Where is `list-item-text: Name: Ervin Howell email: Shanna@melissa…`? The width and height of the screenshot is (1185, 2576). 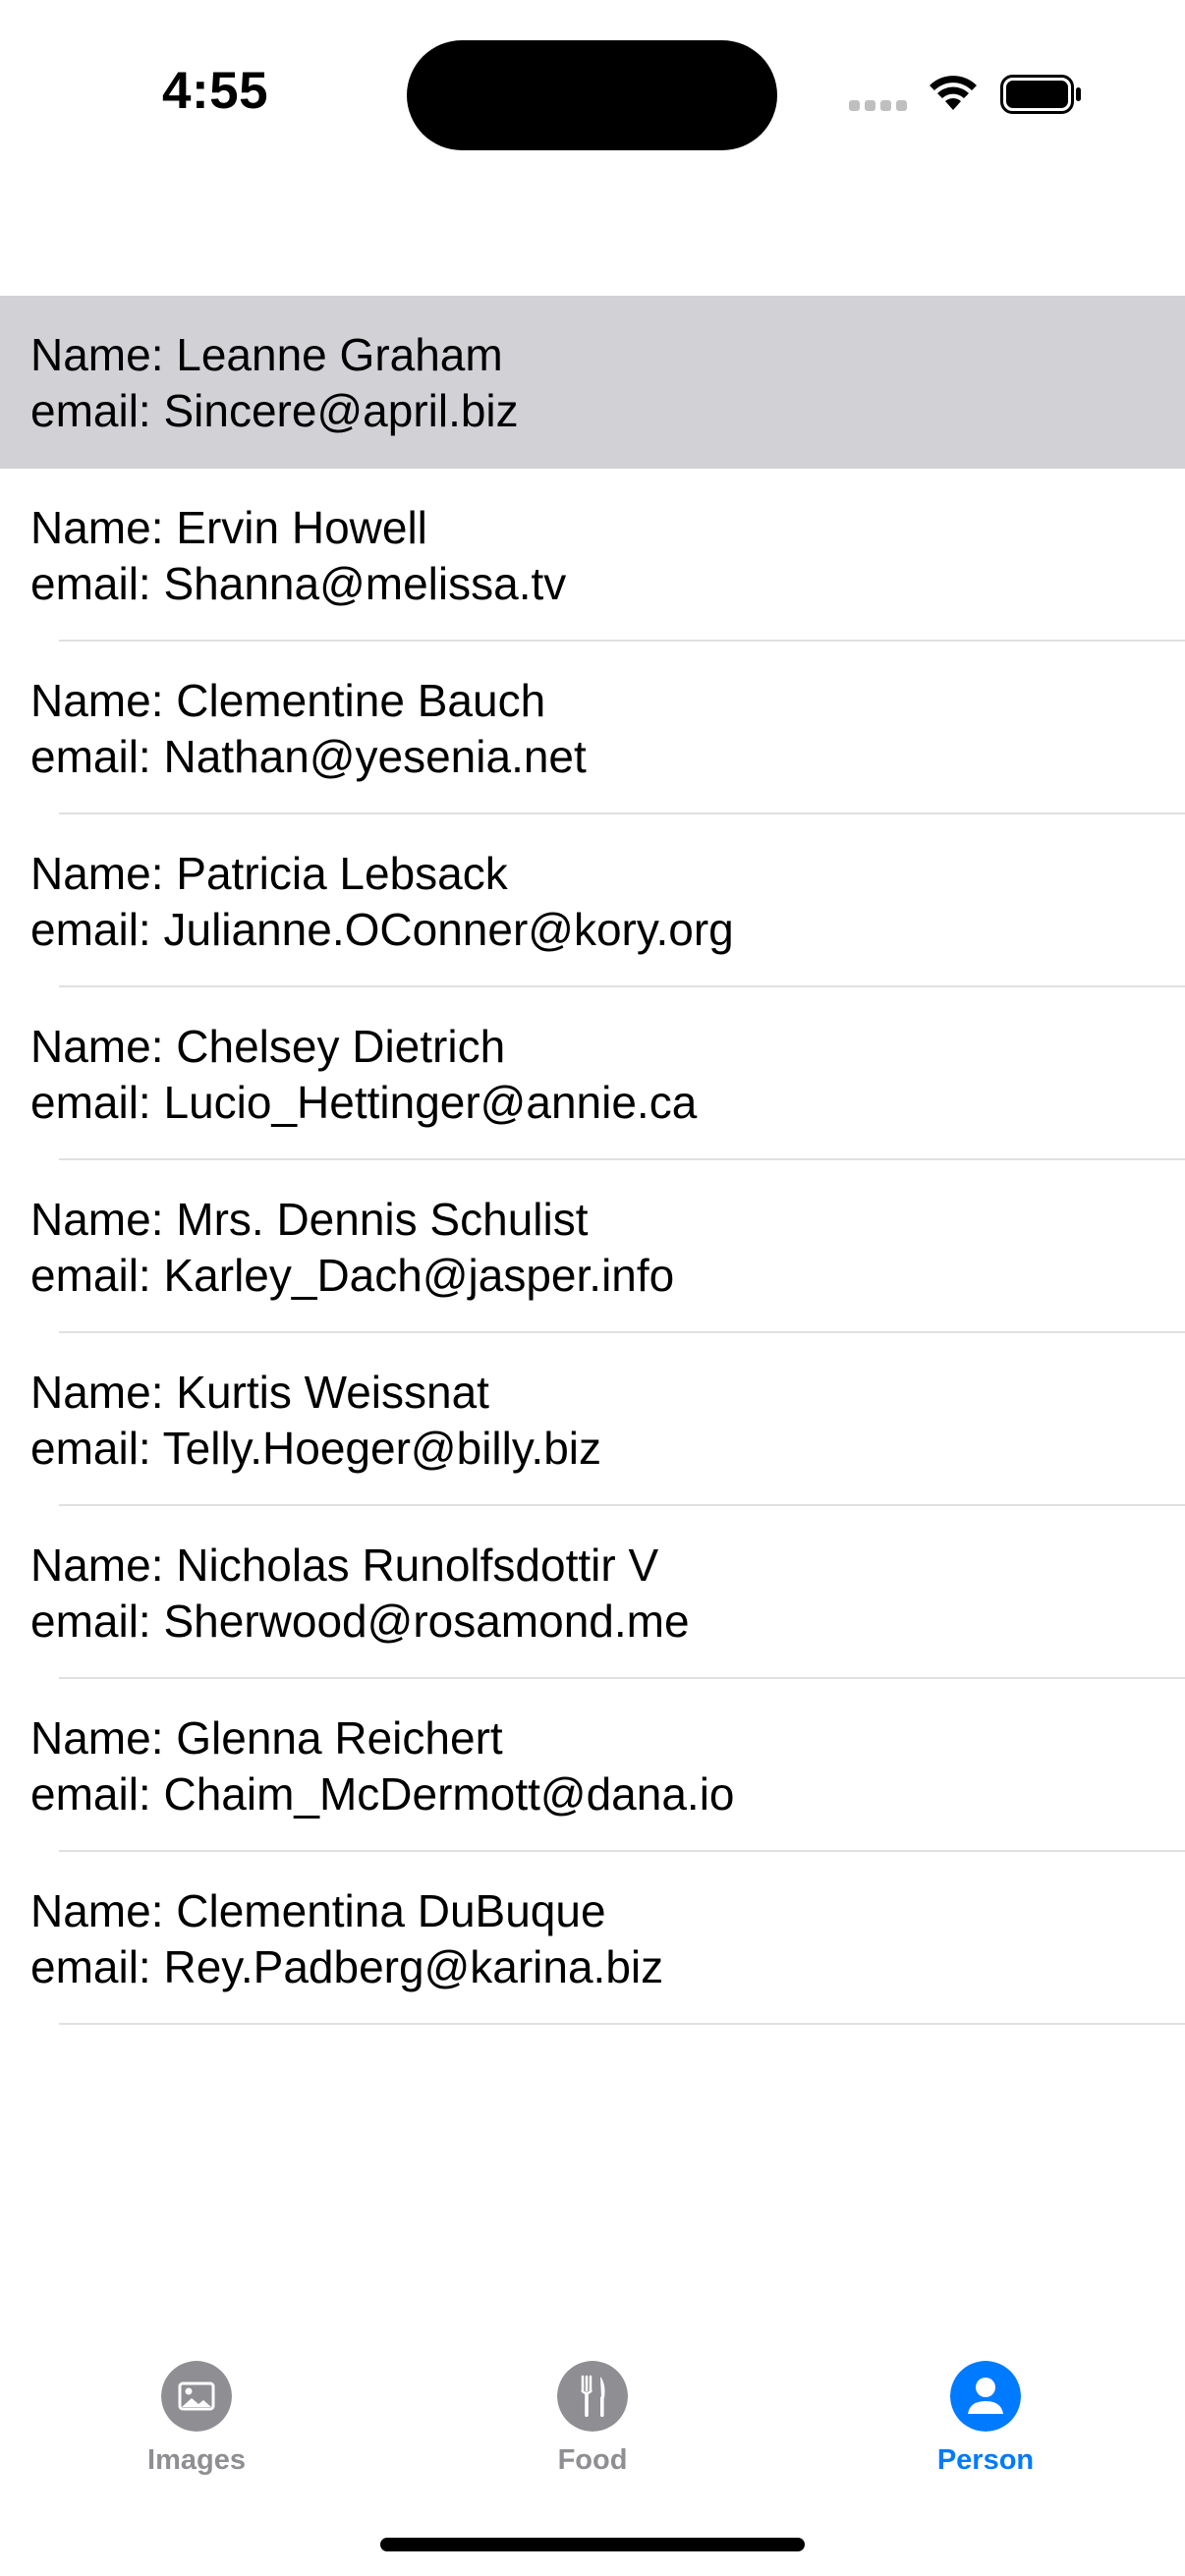
list-item-text: Name: Ervin Howell email: Shanna@melissa… is located at coordinates (298, 556).